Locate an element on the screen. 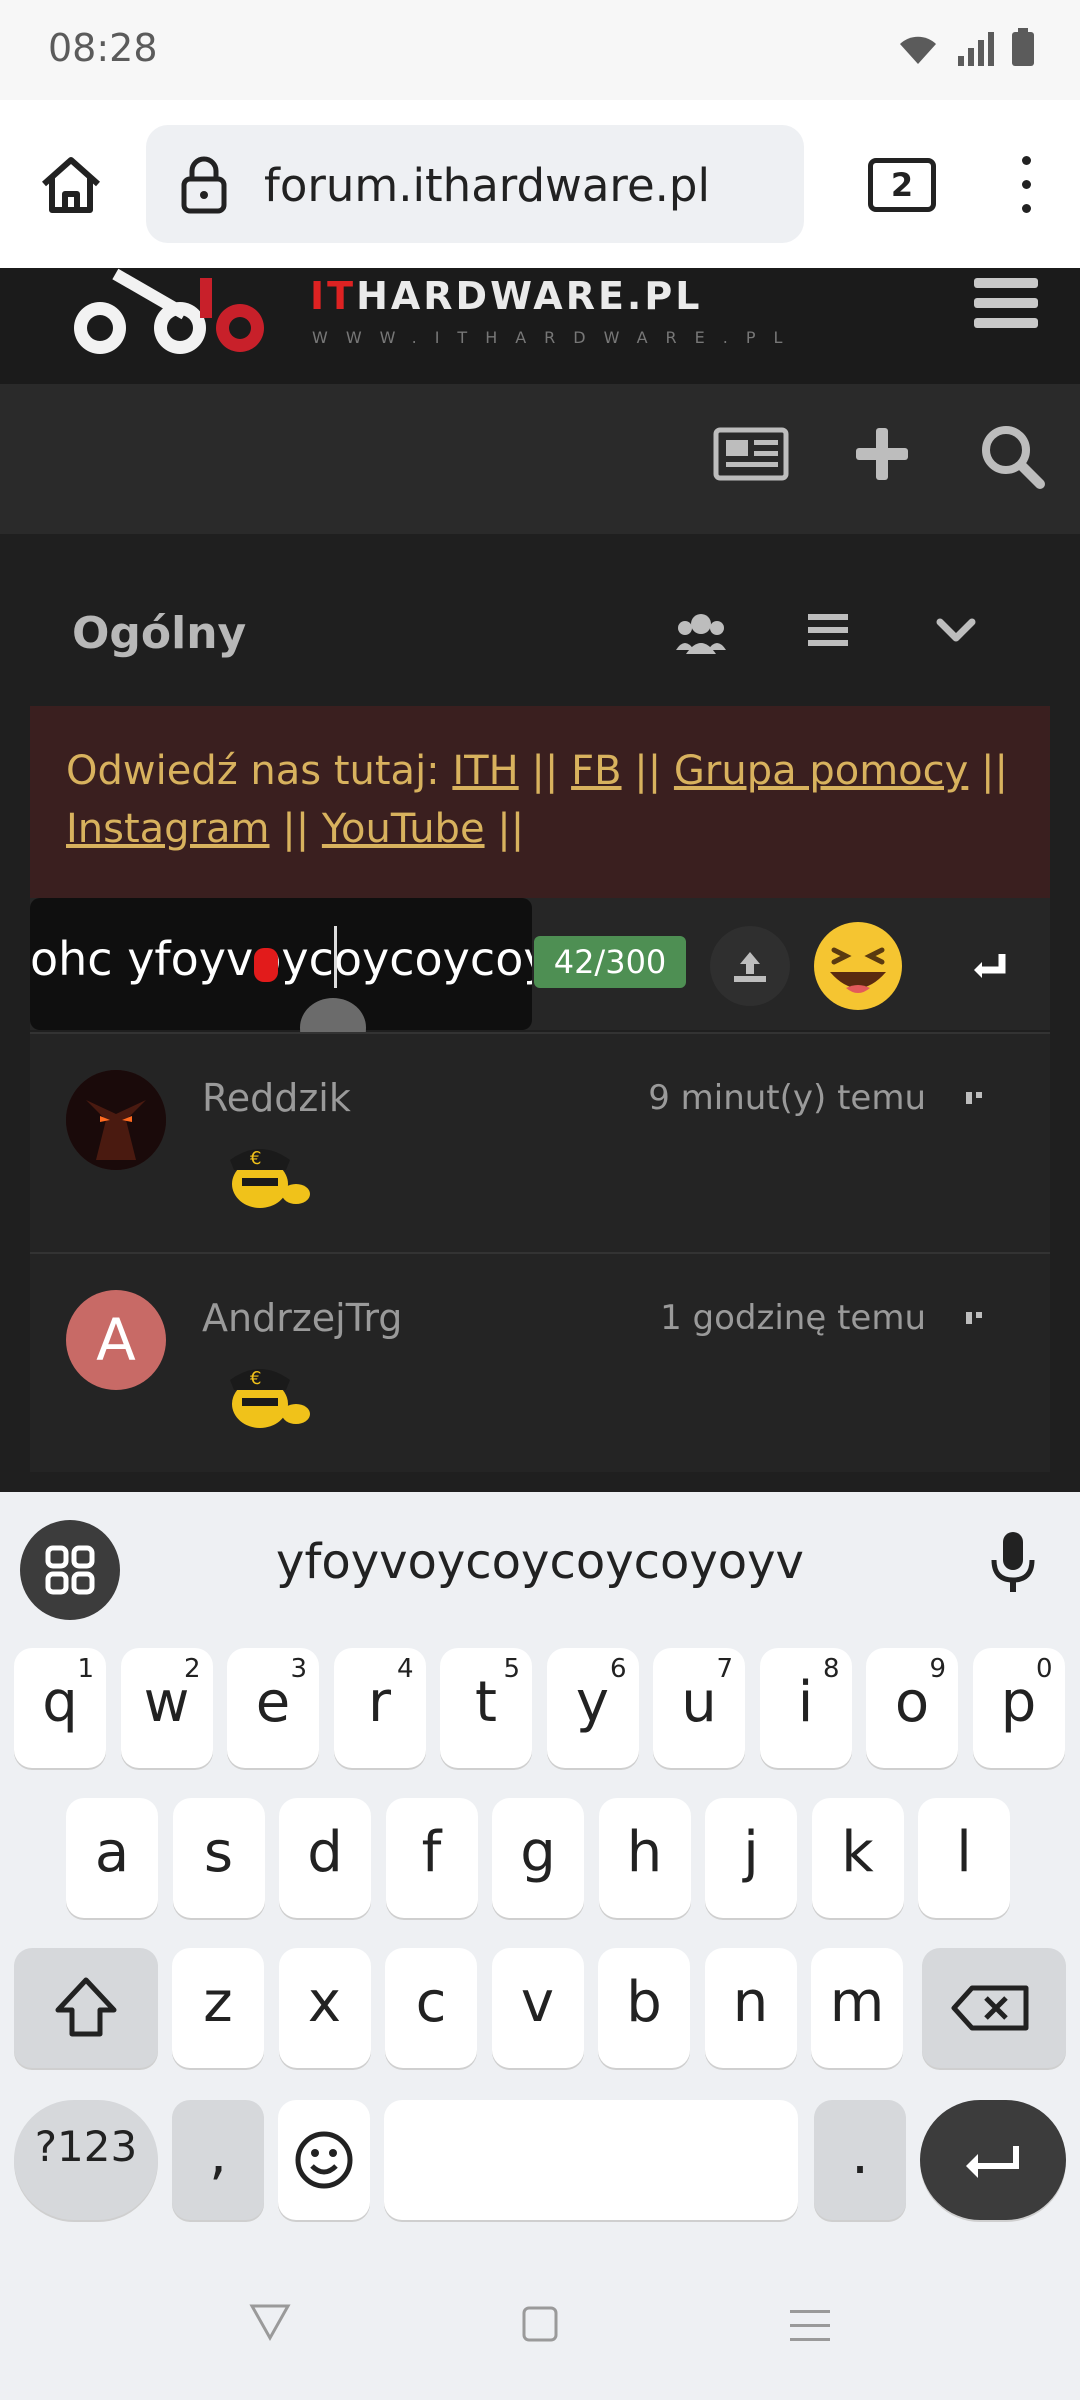 Image resolution: width=1080 pixels, height=2400 pixels. key-t: t5 is located at coordinates (486, 1708).